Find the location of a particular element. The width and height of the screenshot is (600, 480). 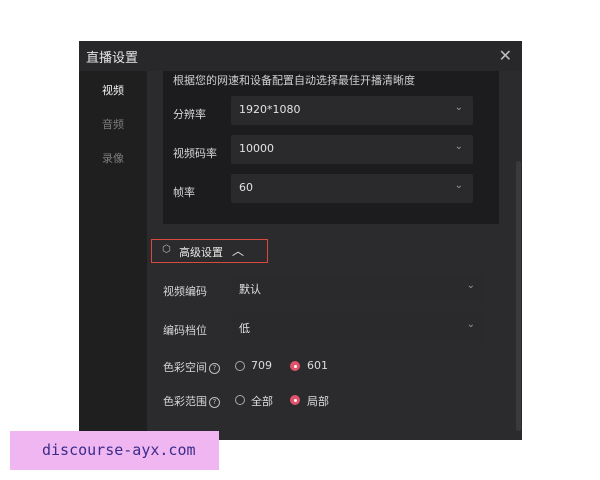

watermark-banner: discourse-ayx.com is located at coordinates (114, 450).